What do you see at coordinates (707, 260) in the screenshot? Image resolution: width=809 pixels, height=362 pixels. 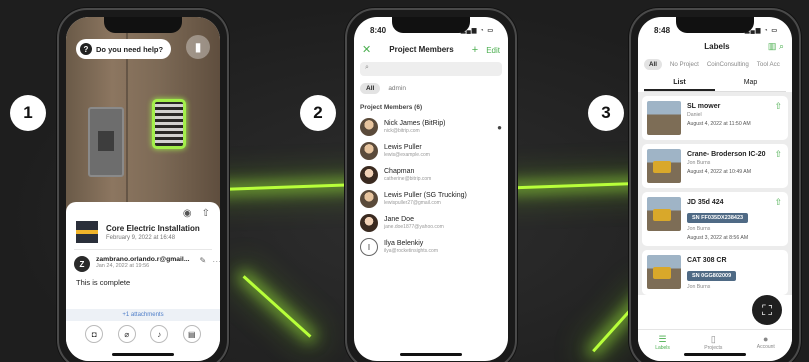 I see `label-title: CAT 308 CR` at bounding box center [707, 260].